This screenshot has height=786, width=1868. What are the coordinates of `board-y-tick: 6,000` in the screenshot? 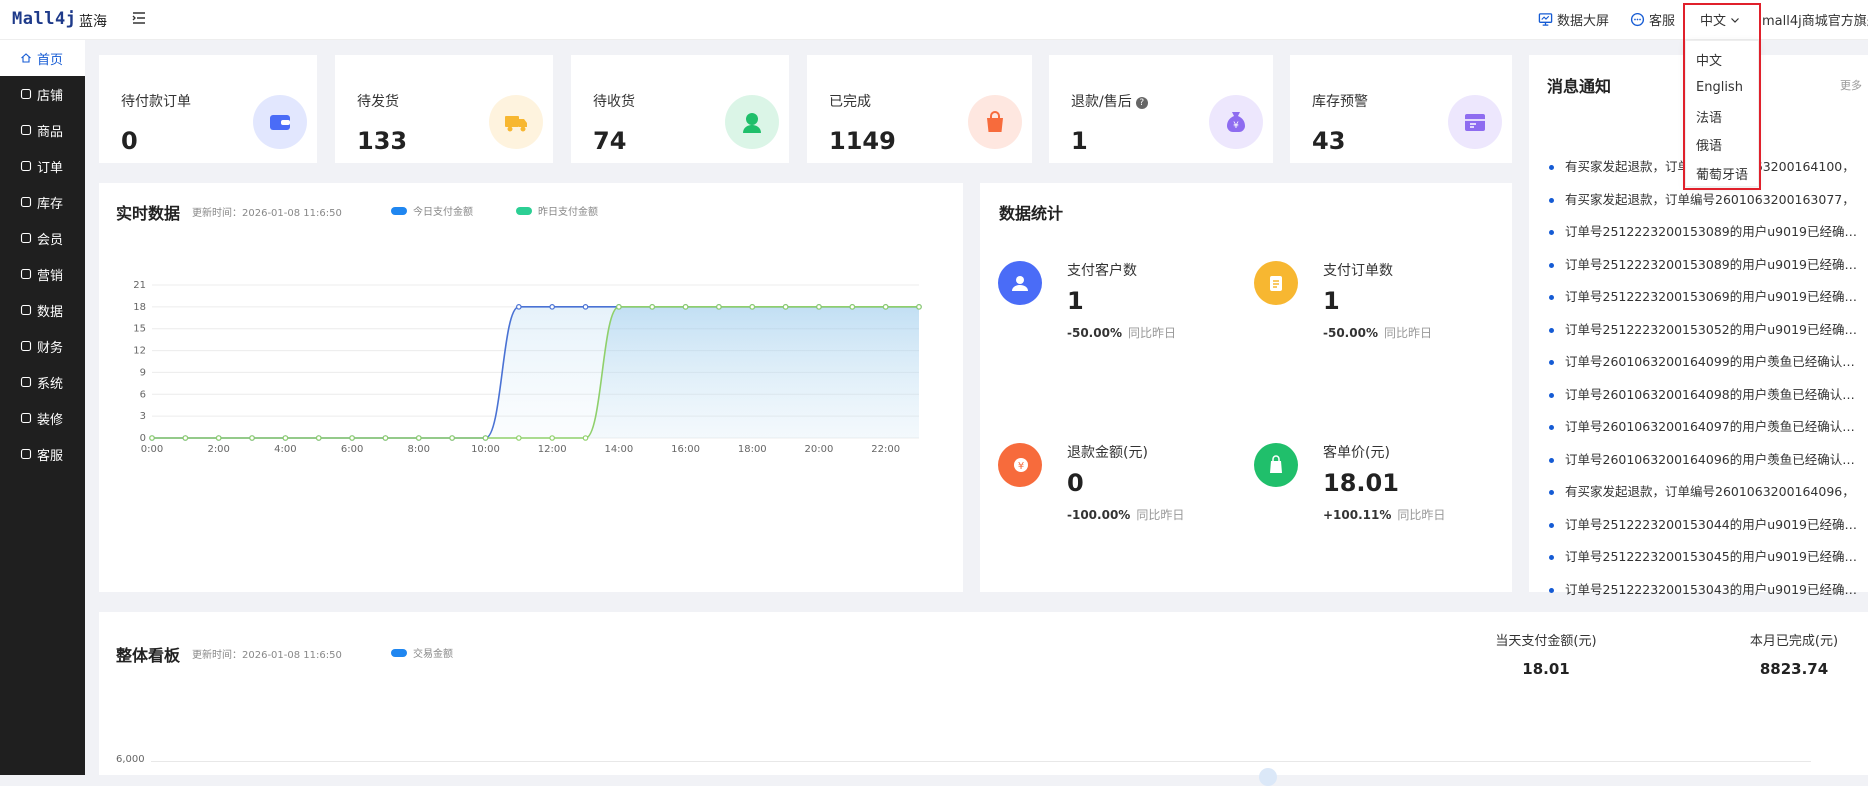 It's located at (130, 759).